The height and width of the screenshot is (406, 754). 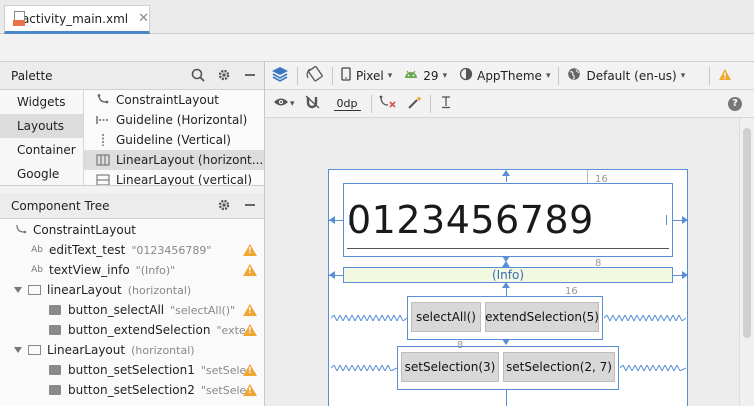 I want to click on eye-icon, so click(x=281, y=103).